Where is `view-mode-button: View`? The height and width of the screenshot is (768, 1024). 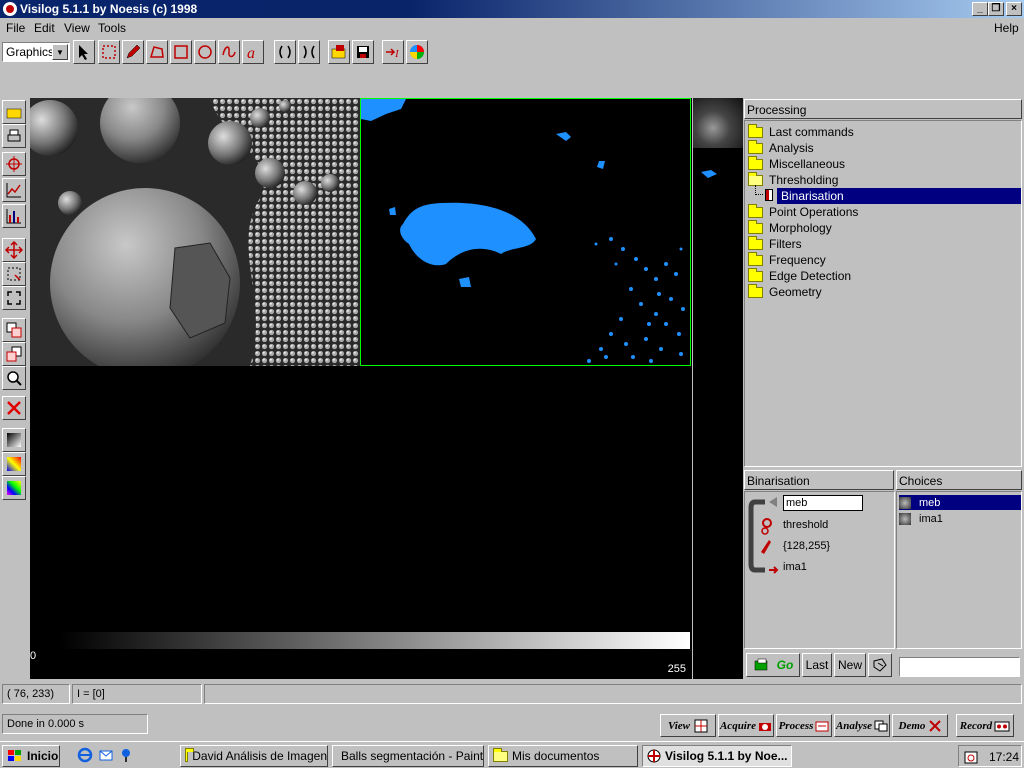 view-mode-button: View is located at coordinates (688, 725).